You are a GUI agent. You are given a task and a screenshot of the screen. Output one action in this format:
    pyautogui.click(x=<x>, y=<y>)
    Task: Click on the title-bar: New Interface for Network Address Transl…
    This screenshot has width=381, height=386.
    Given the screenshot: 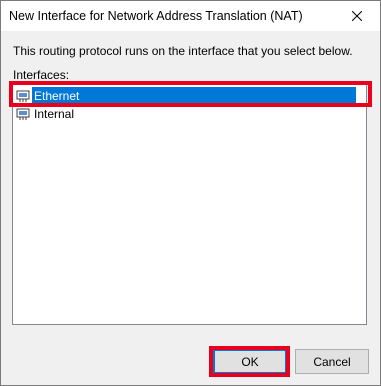 What is the action you would take?
    pyautogui.click(x=190, y=16)
    